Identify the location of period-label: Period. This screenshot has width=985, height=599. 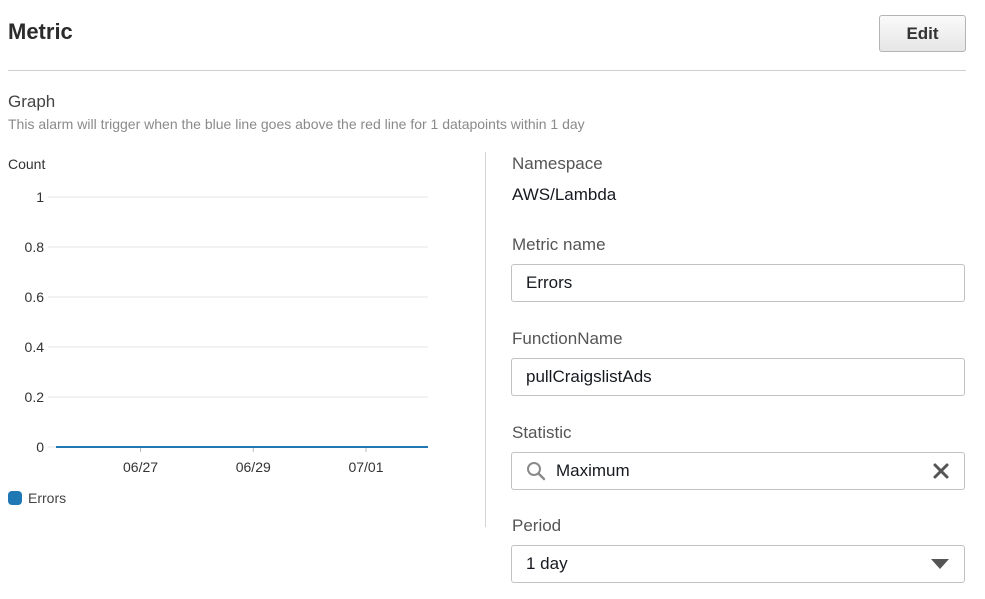
(537, 525).